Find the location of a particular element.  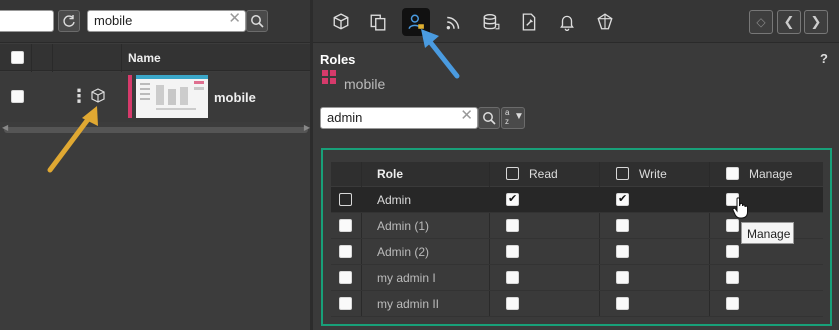

copies-tab is located at coordinates (378, 22).